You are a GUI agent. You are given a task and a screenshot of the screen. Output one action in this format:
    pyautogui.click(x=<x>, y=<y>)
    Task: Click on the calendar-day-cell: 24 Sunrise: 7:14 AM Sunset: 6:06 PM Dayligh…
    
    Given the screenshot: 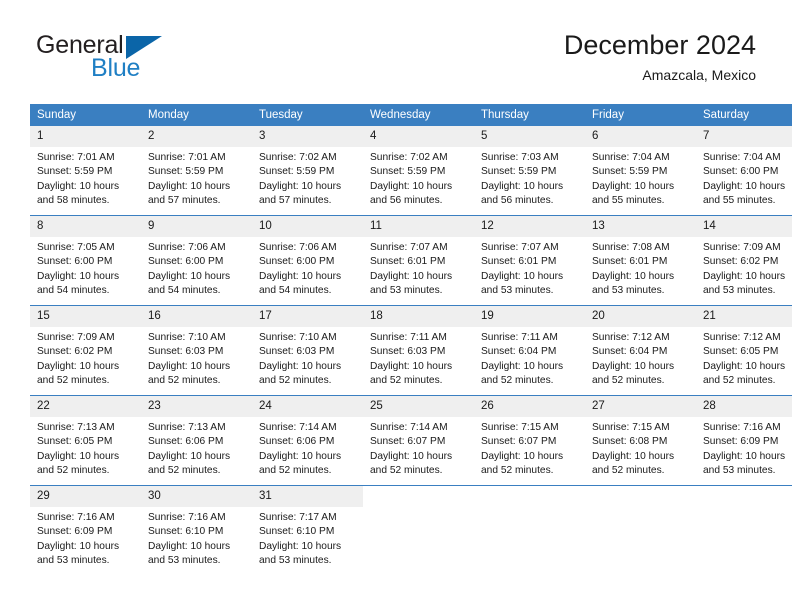 What is the action you would take?
    pyautogui.click(x=307, y=440)
    